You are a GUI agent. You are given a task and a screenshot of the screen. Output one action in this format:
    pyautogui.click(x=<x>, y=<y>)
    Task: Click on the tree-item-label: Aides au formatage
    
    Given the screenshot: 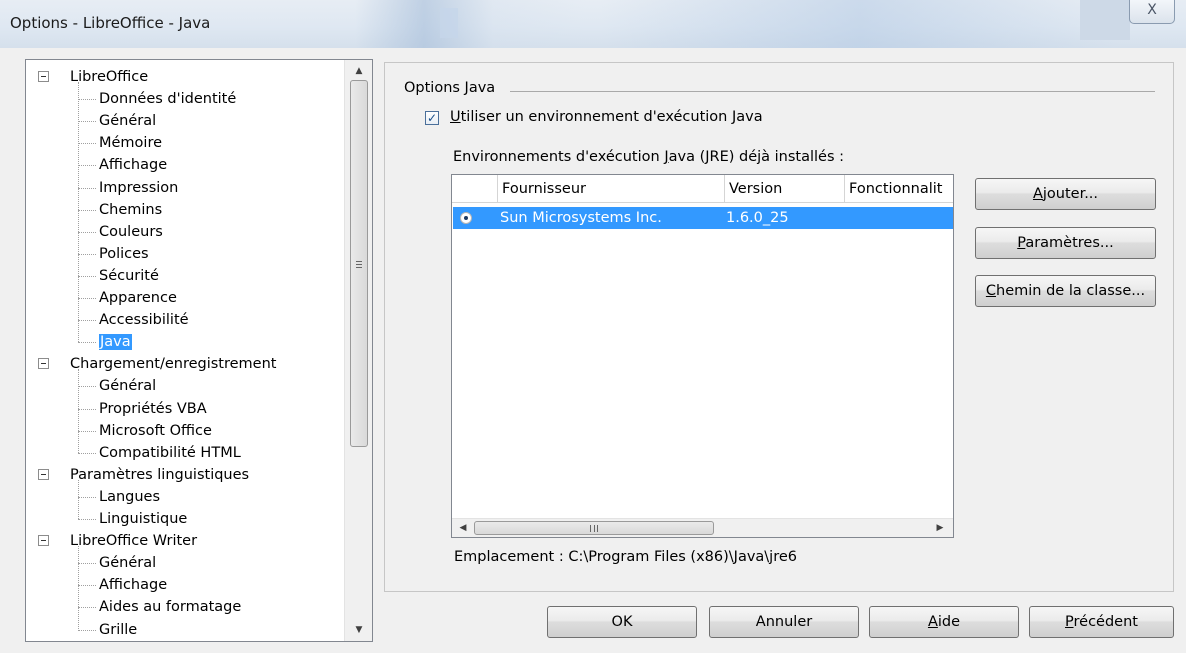 What is the action you would take?
    pyautogui.click(x=170, y=607)
    